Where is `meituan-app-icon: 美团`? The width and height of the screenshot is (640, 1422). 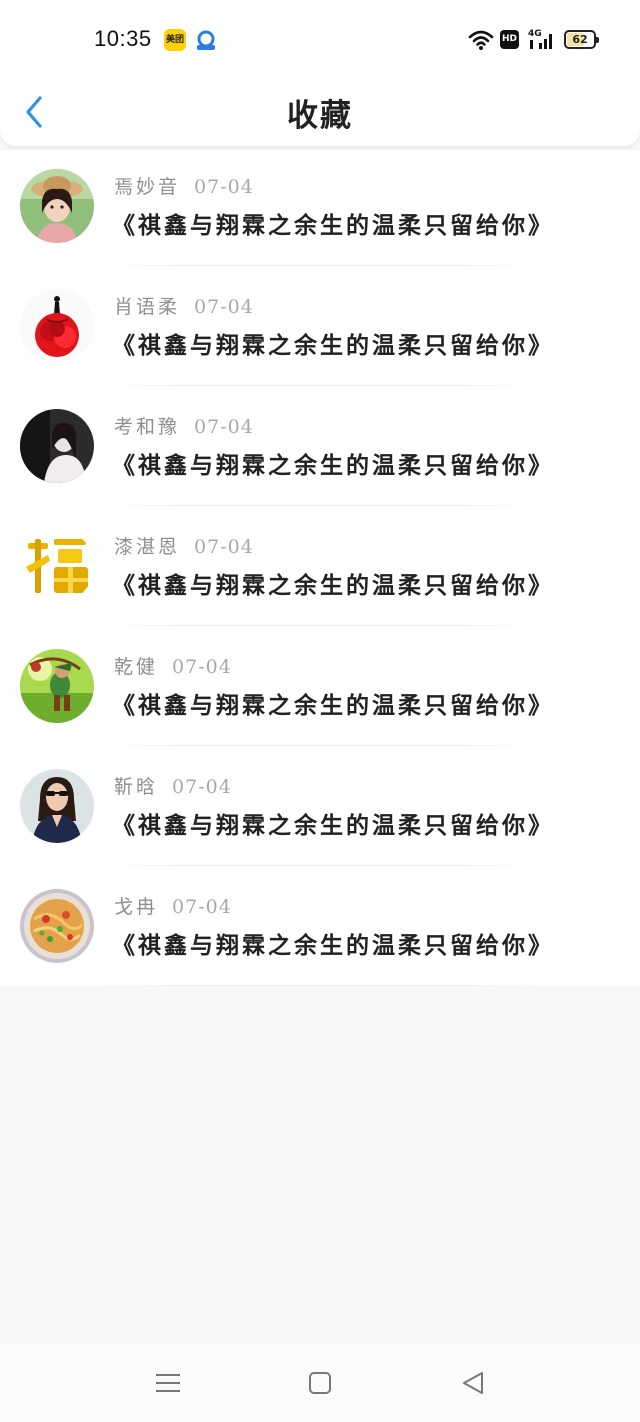 meituan-app-icon: 美团 is located at coordinates (175, 40).